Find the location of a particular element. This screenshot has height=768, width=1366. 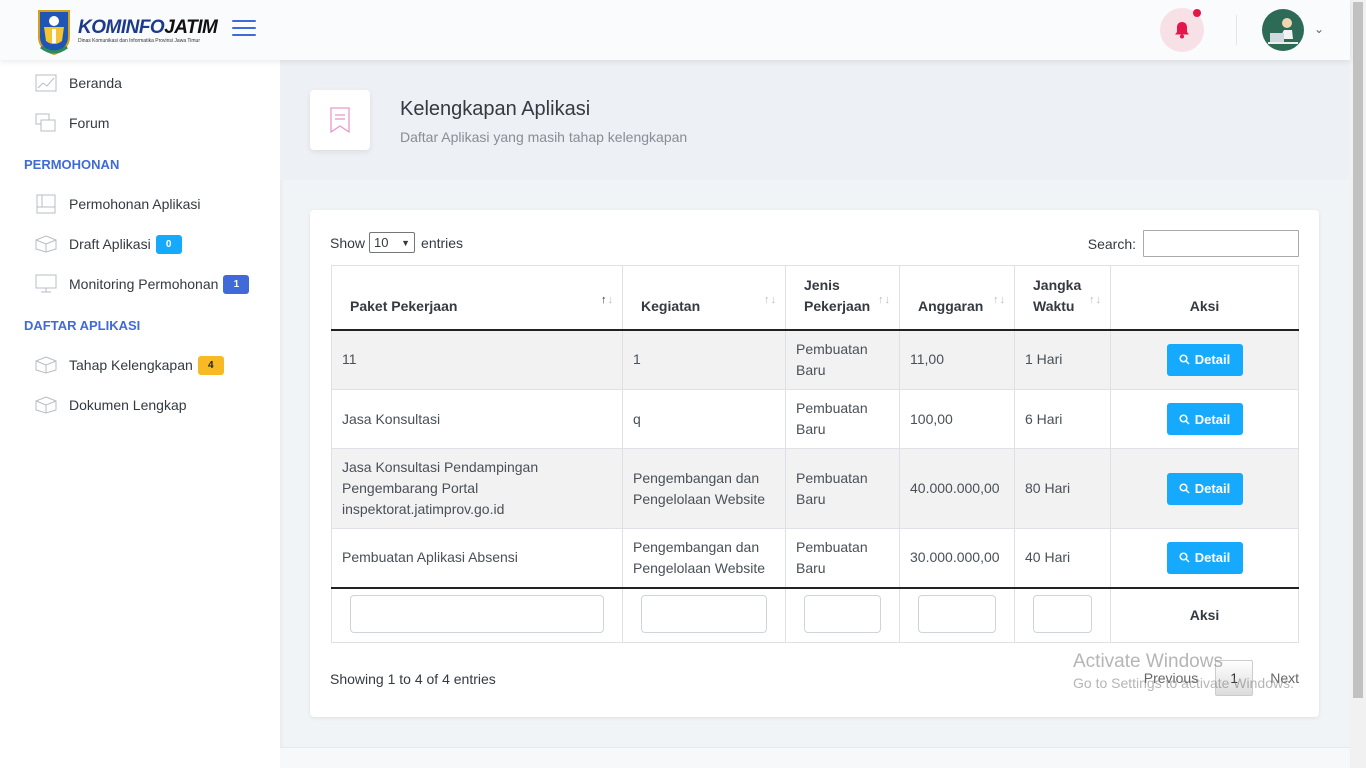

sidebar-item-draft-aplikasi: Draft Aplikasi 0 is located at coordinates (108, 244).